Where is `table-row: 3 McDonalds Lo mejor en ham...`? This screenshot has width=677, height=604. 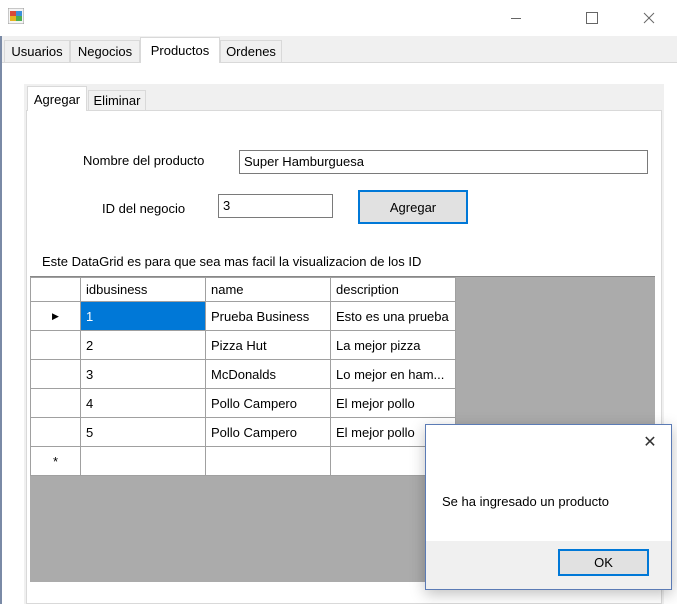 table-row: 3 McDonalds Lo mejor en ham... is located at coordinates (243, 374).